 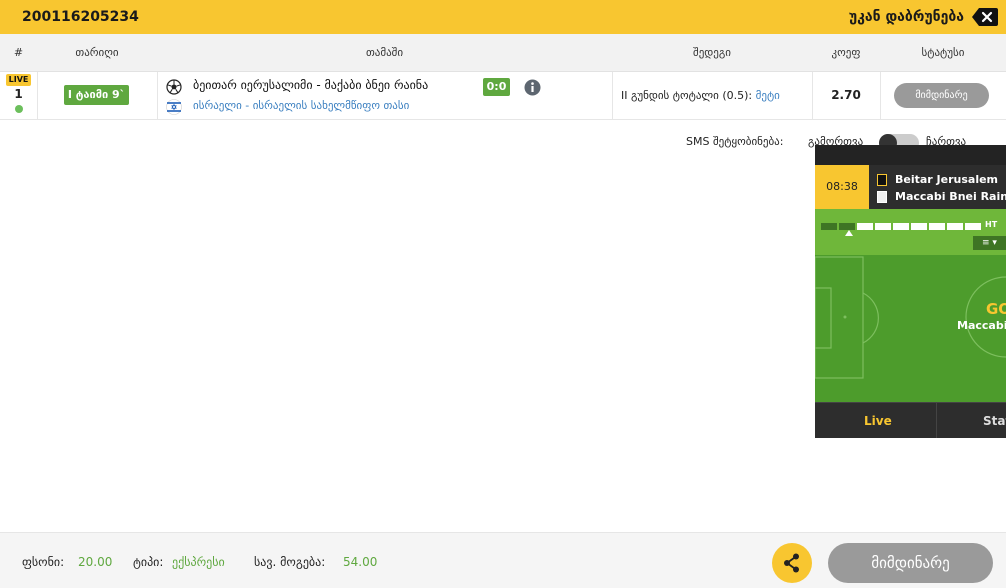 I want to click on odds-value: 2.70, so click(x=846, y=95).